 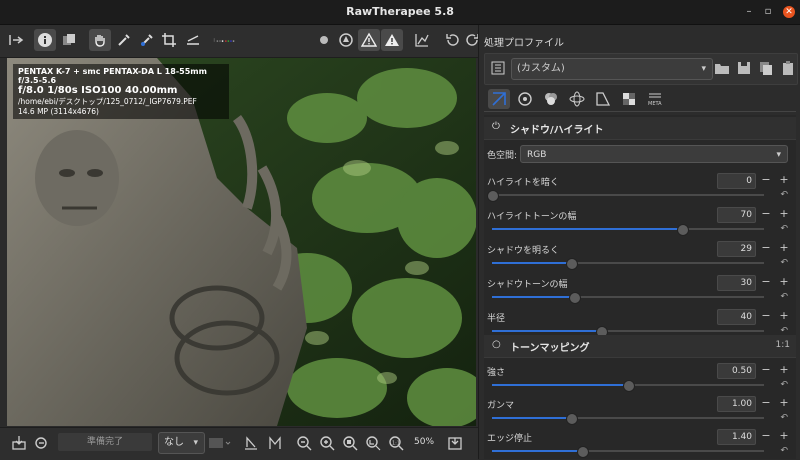 What do you see at coordinates (424, 442) in the screenshot?
I see `zoom-level: 50%` at bounding box center [424, 442].